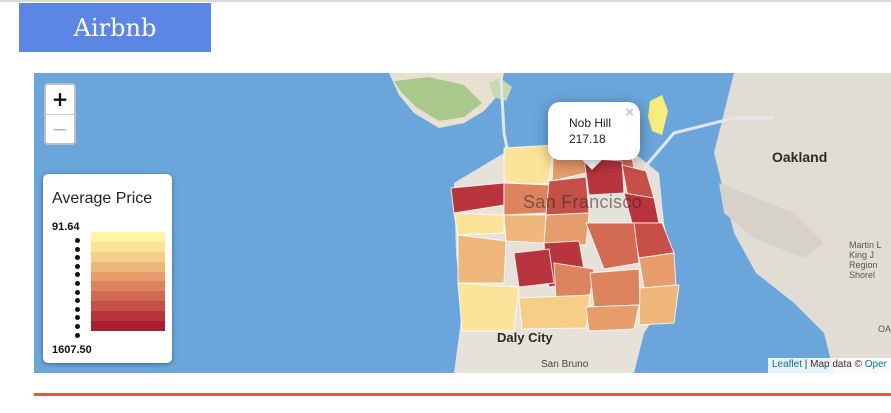  Describe the element at coordinates (534, 268) in the screenshot. I see `hood-twin-peaks` at that location.